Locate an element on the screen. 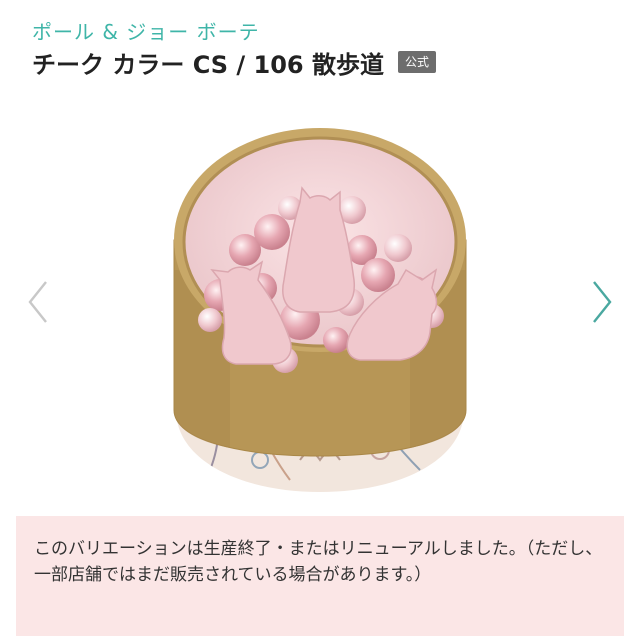  product-title: チーク カラー CS / 106 散歩道 is located at coordinates (208, 64).